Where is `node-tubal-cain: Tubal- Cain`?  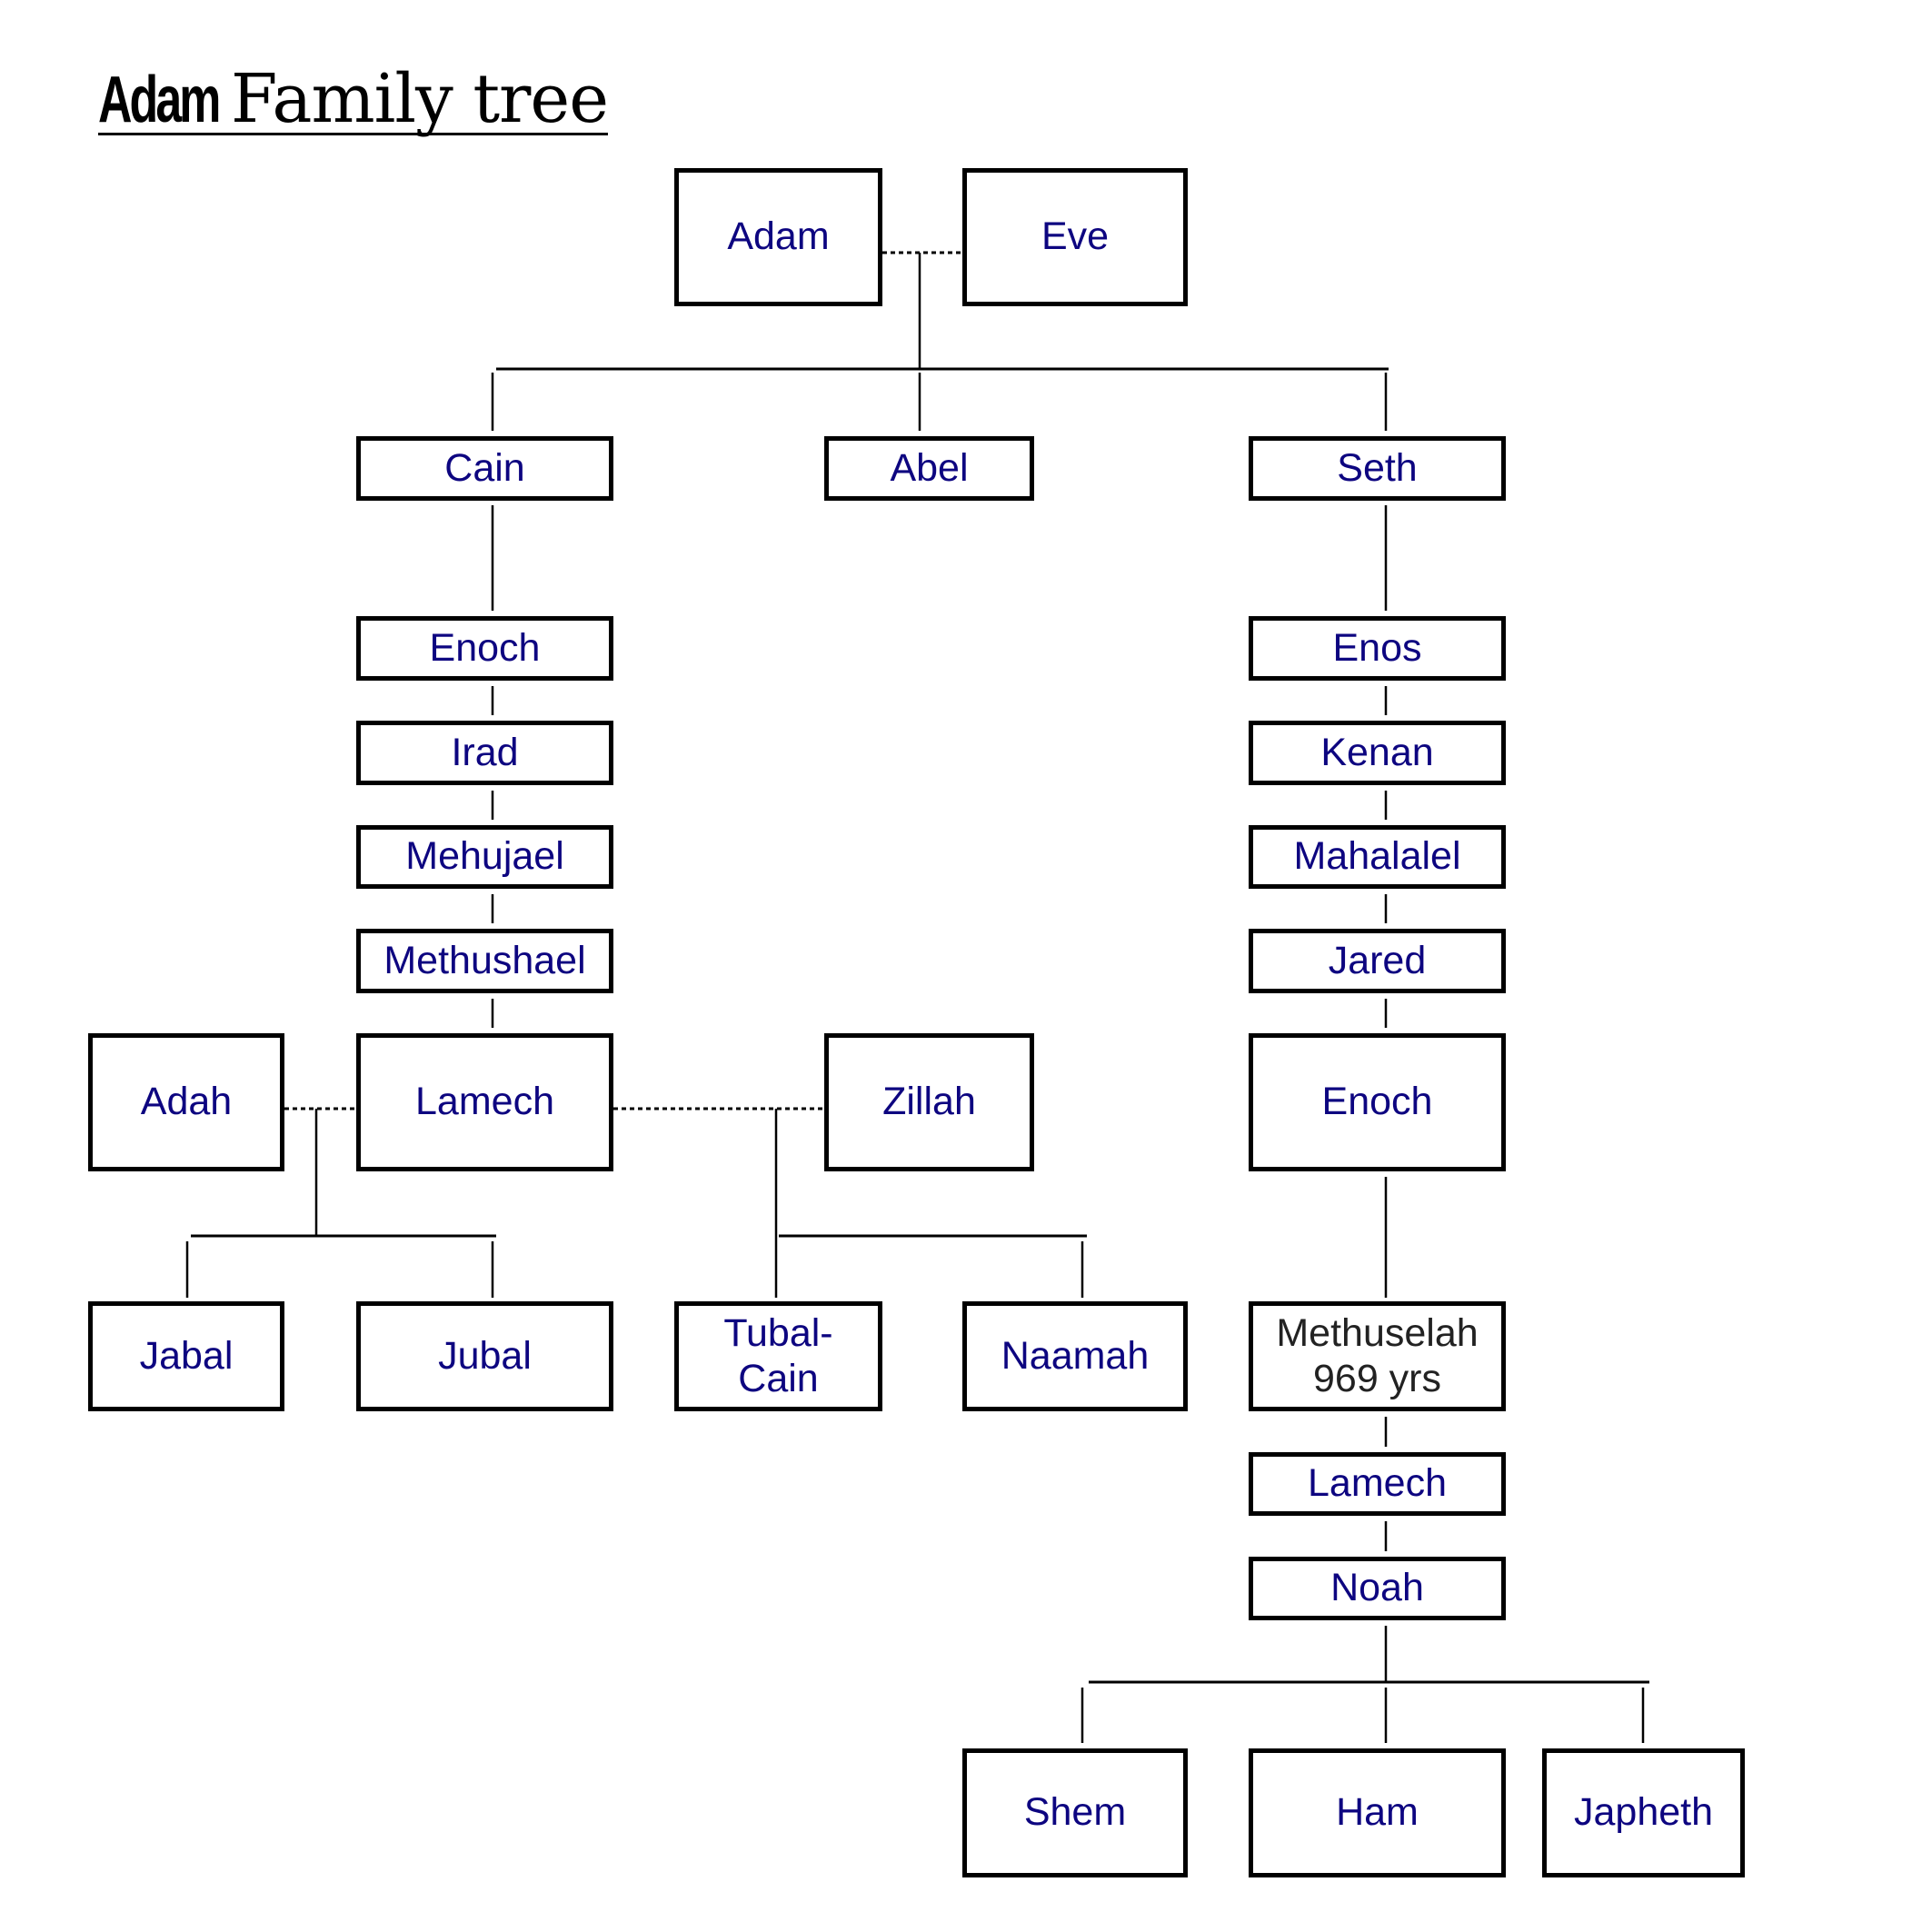
node-tubal-cain: Tubal- Cain is located at coordinates (778, 1356).